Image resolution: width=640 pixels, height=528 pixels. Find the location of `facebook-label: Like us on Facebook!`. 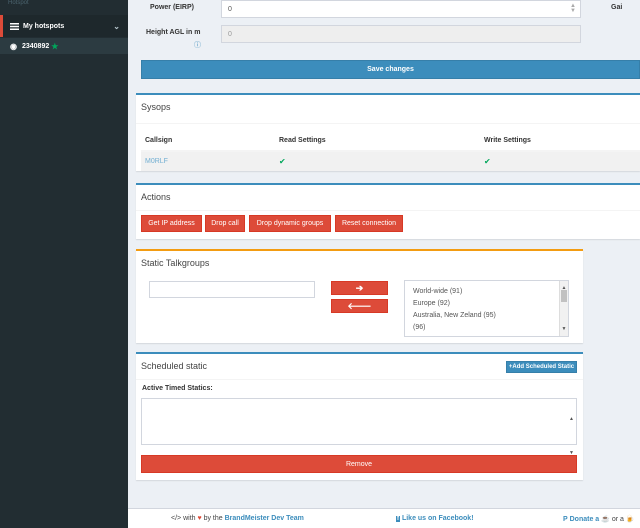

facebook-label: Like us on Facebook! is located at coordinates (437, 518).